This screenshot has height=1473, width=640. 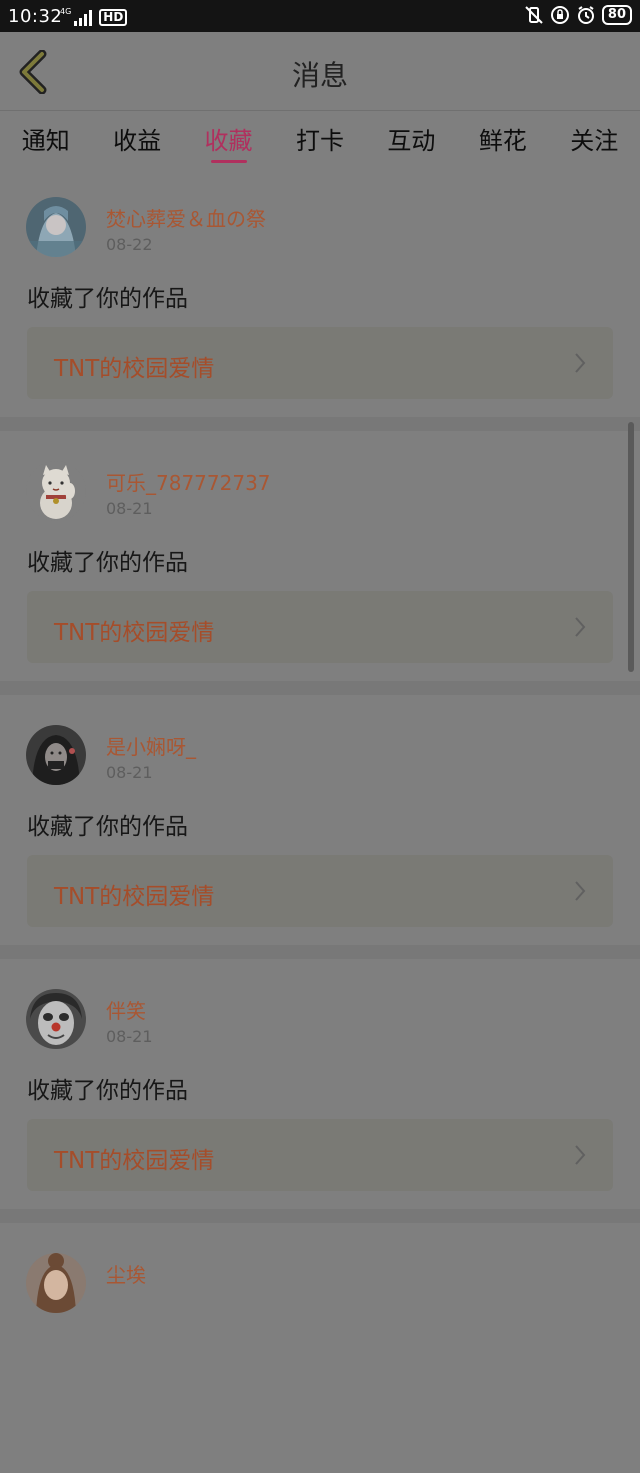 I want to click on tab-label: 收藏, so click(x=228, y=141).